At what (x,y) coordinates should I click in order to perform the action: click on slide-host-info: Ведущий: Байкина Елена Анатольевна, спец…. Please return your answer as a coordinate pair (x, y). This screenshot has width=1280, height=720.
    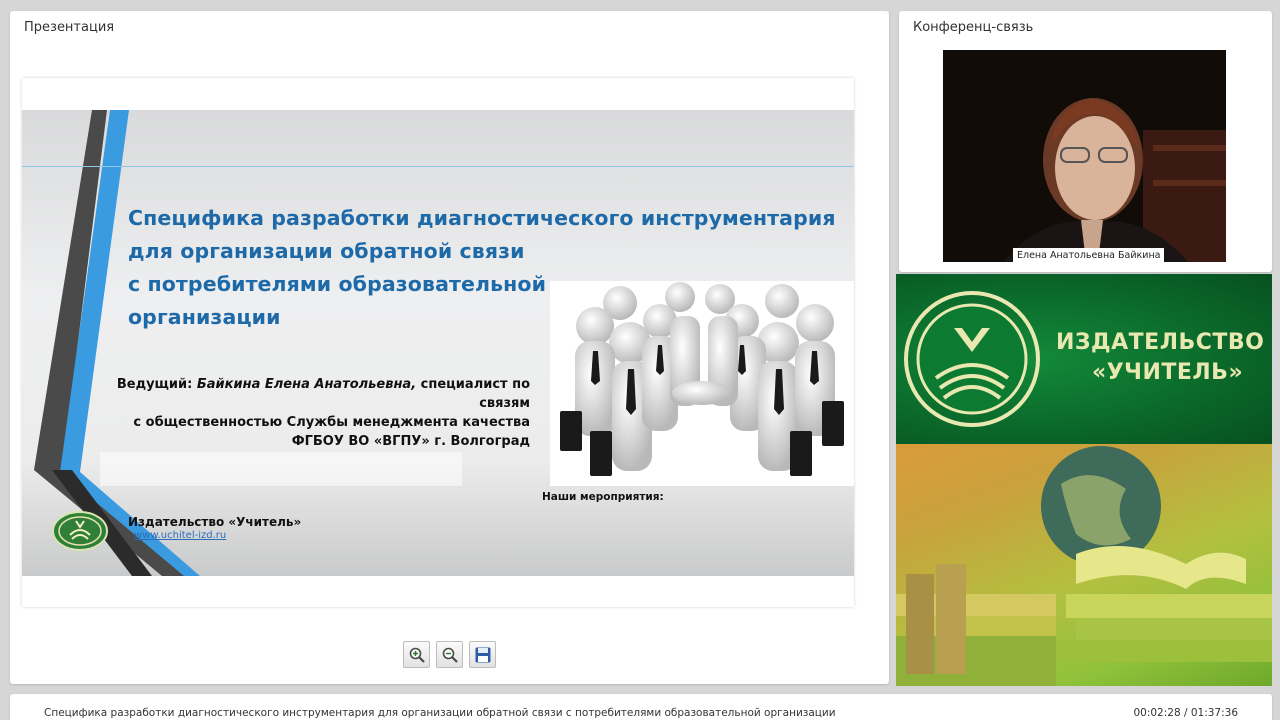
    Looking at the image, I should click on (306, 413).